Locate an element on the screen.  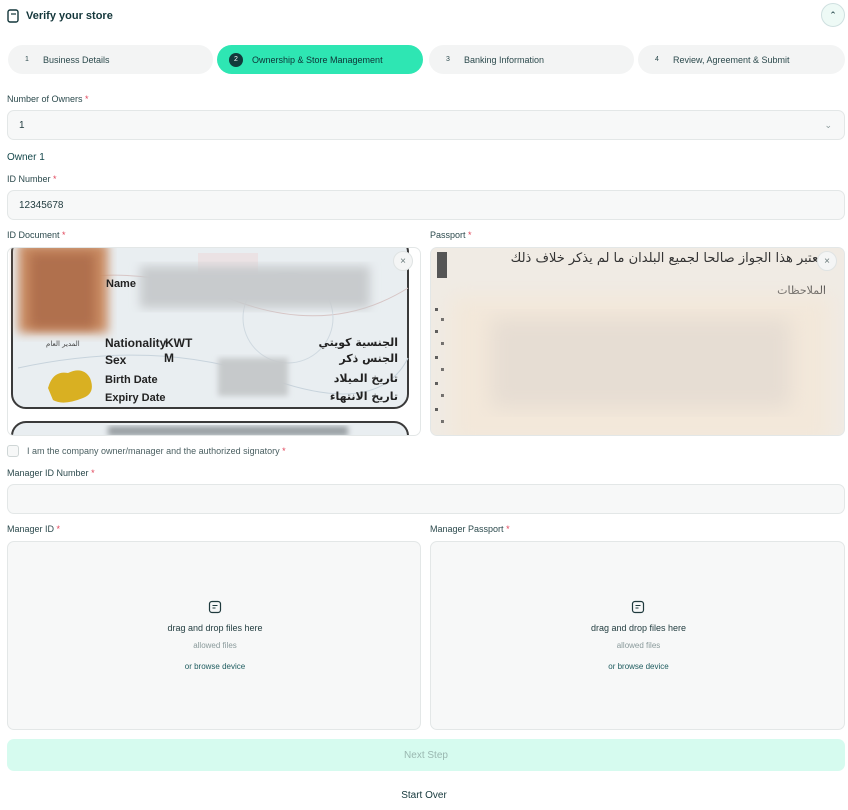
label-text: Manager ID is located at coordinates (31, 529).